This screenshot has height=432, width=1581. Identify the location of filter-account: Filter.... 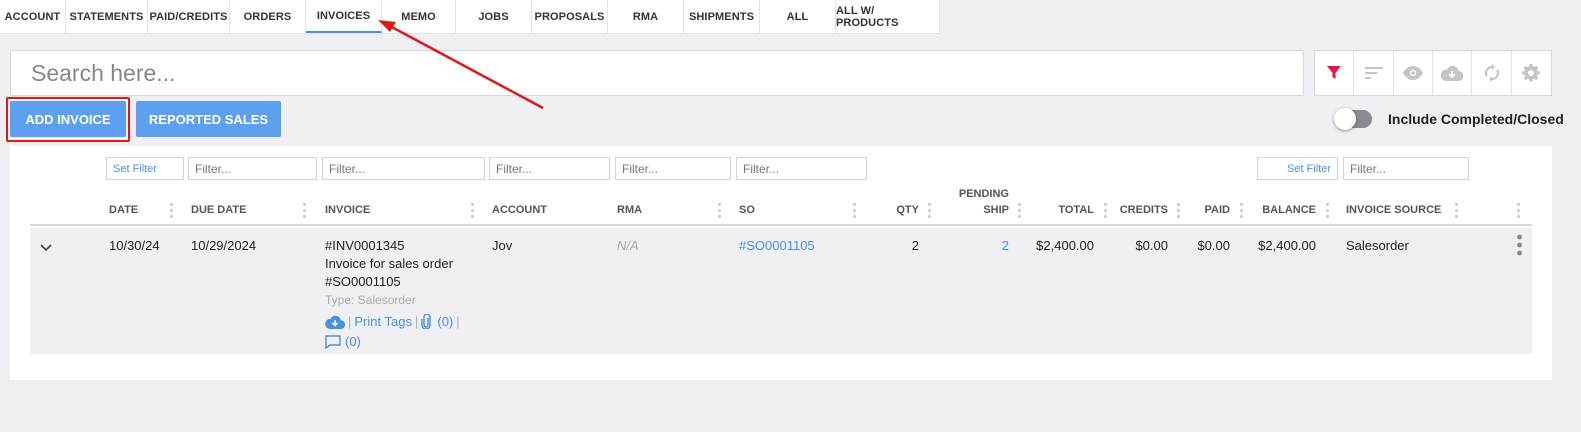
(549, 168).